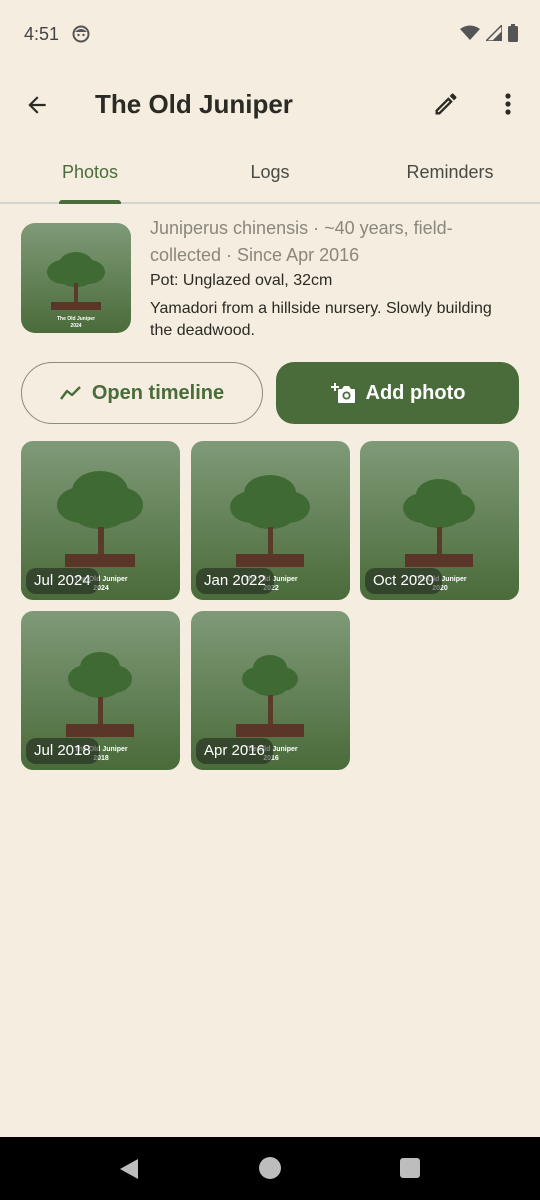 Image resolution: width=540 pixels, height=1200 pixels. I want to click on photo-card: The Old Juniper 2022 Jan 2022, so click(270, 520).